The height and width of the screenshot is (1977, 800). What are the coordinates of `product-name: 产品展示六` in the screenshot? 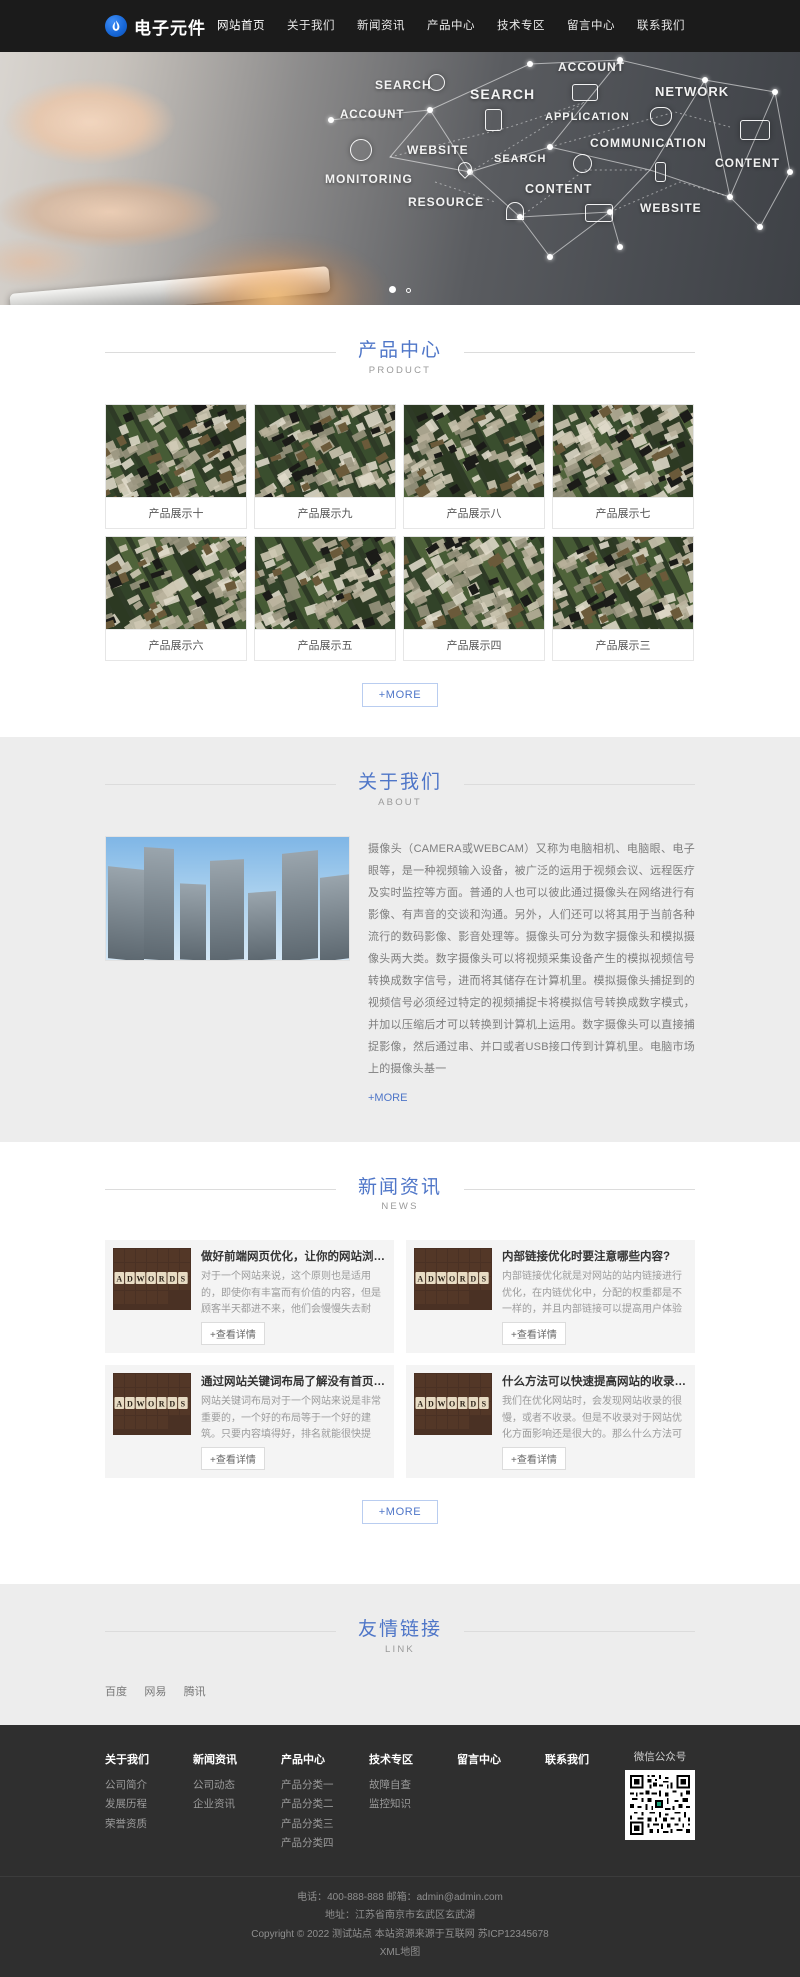 It's located at (176, 644).